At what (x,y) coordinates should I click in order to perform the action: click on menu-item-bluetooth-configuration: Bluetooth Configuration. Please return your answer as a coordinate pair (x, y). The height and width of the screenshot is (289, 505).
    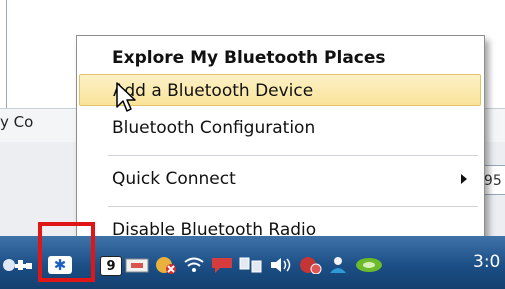
    Looking at the image, I should click on (280, 128).